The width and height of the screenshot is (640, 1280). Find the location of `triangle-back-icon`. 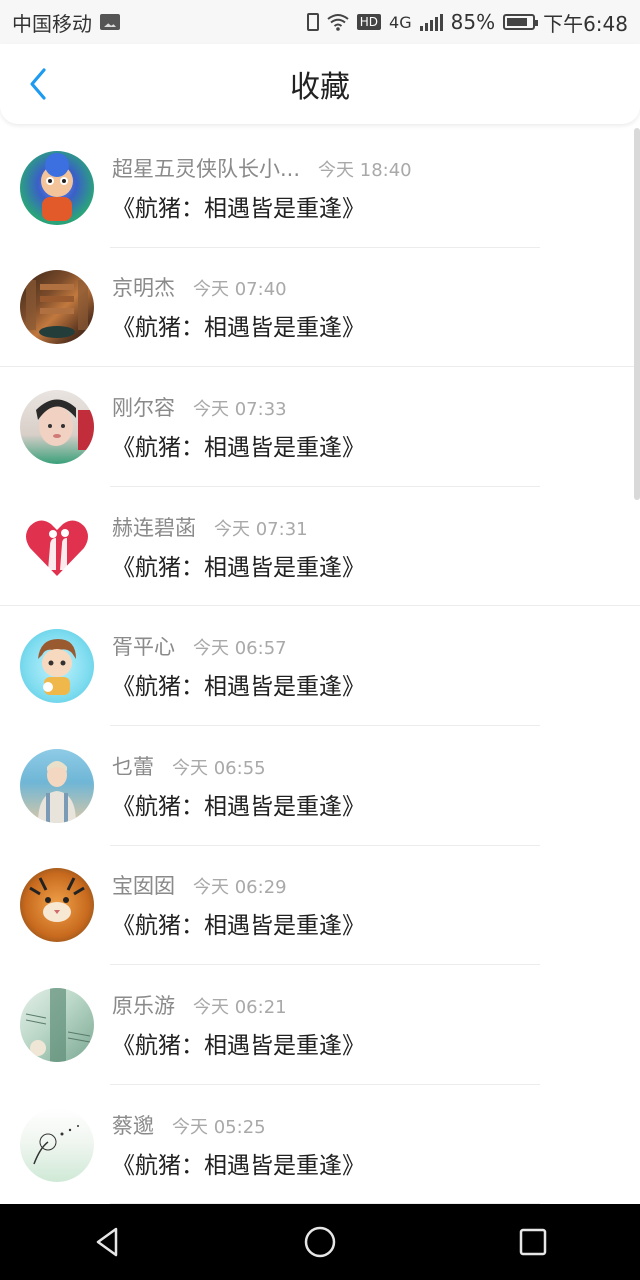

triangle-back-icon is located at coordinates (106, 1242).